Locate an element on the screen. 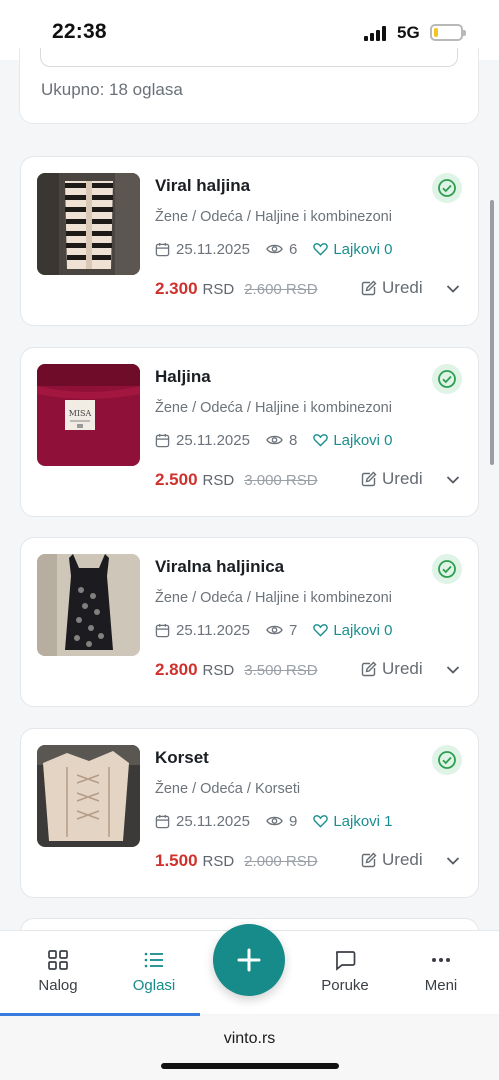  nav-label: Oglasi is located at coordinates (154, 985).